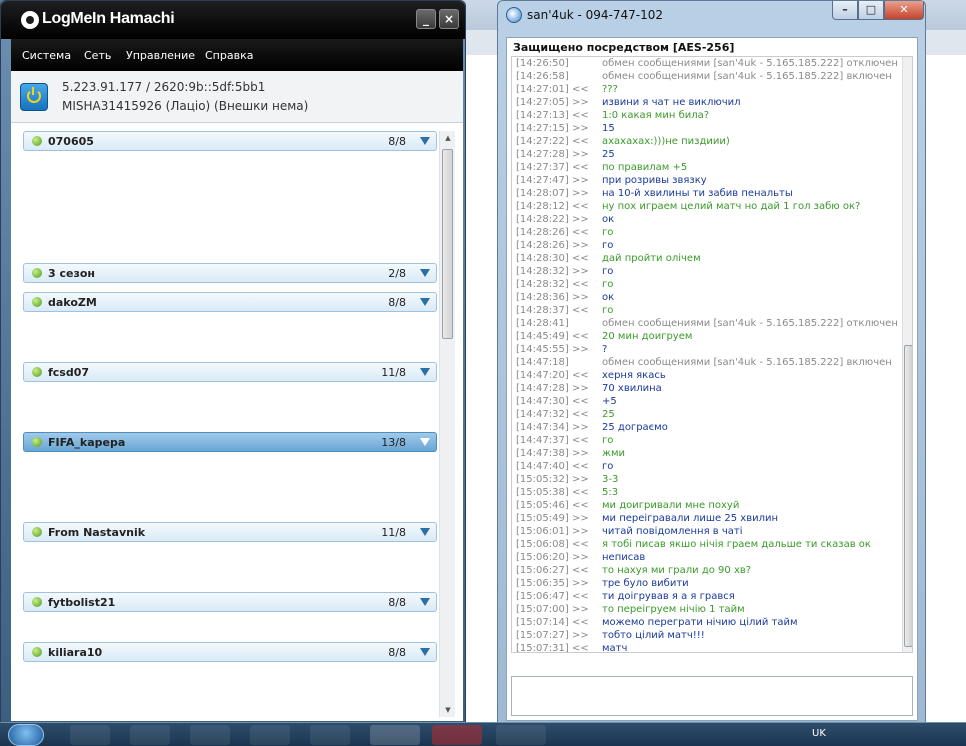 The image size is (966, 746). Describe the element at coordinates (330, 735) in the screenshot. I see `taskbar-window-icon` at that location.